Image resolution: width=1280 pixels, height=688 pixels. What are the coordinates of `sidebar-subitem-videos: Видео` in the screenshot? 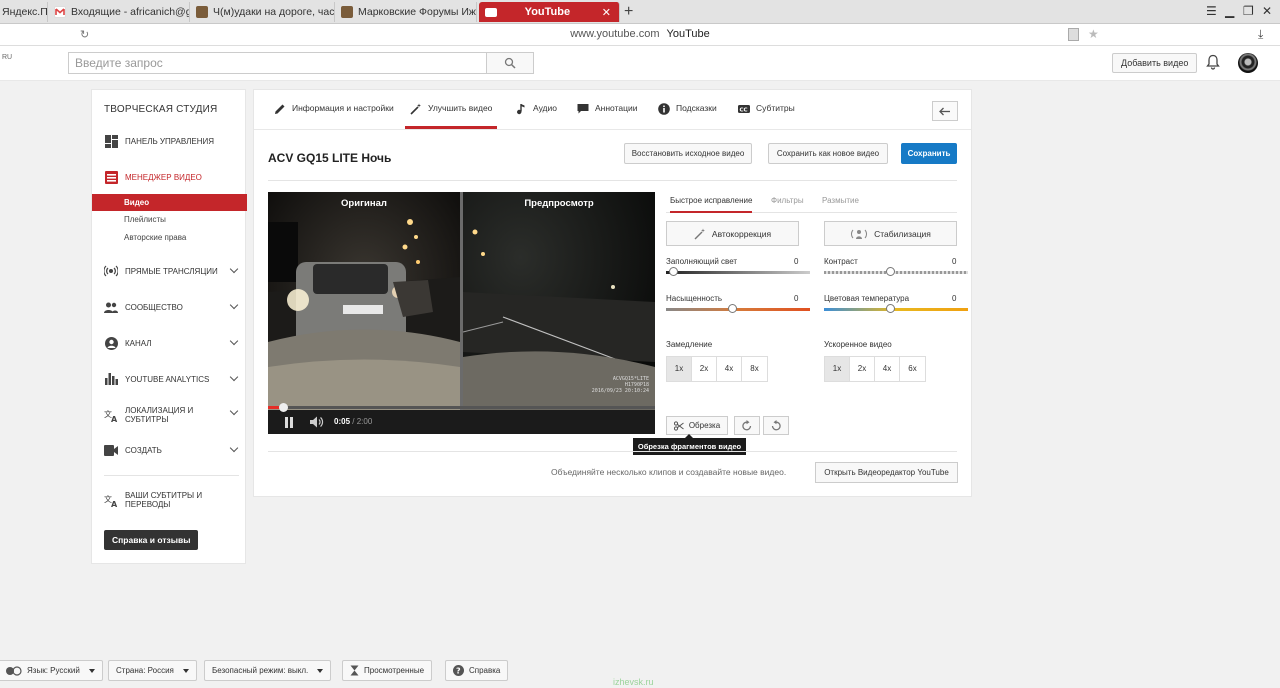 It's located at (169, 202).